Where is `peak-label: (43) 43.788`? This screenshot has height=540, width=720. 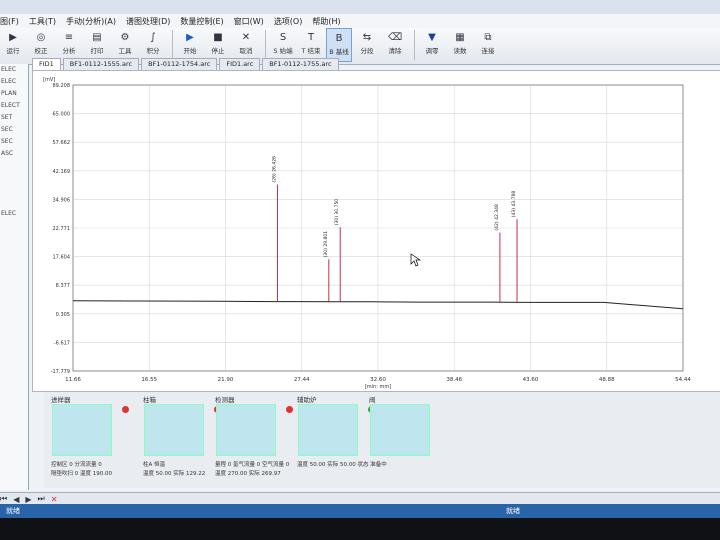 peak-label: (43) 43.788 is located at coordinates (514, 204).